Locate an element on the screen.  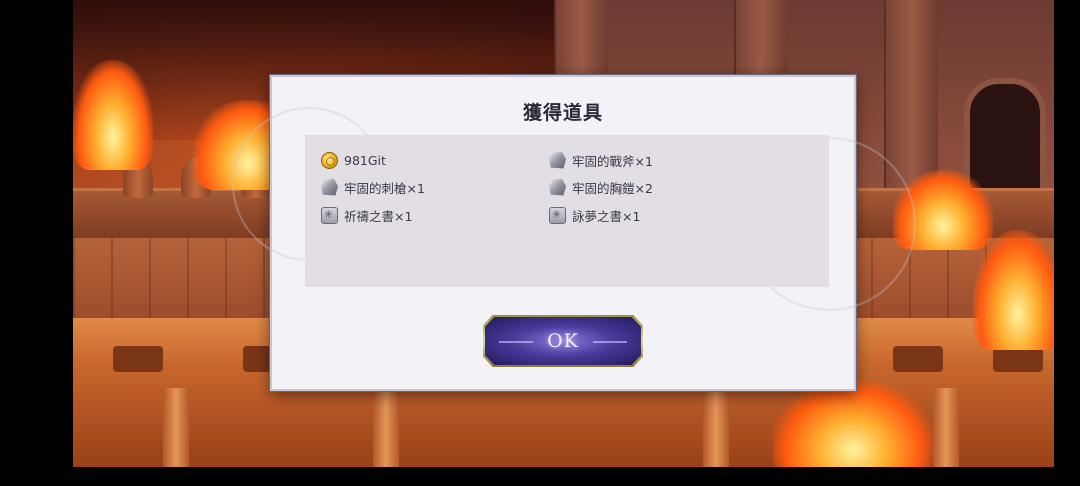
reward-item: 牢固的刺槍×1 is located at coordinates (373, 187).